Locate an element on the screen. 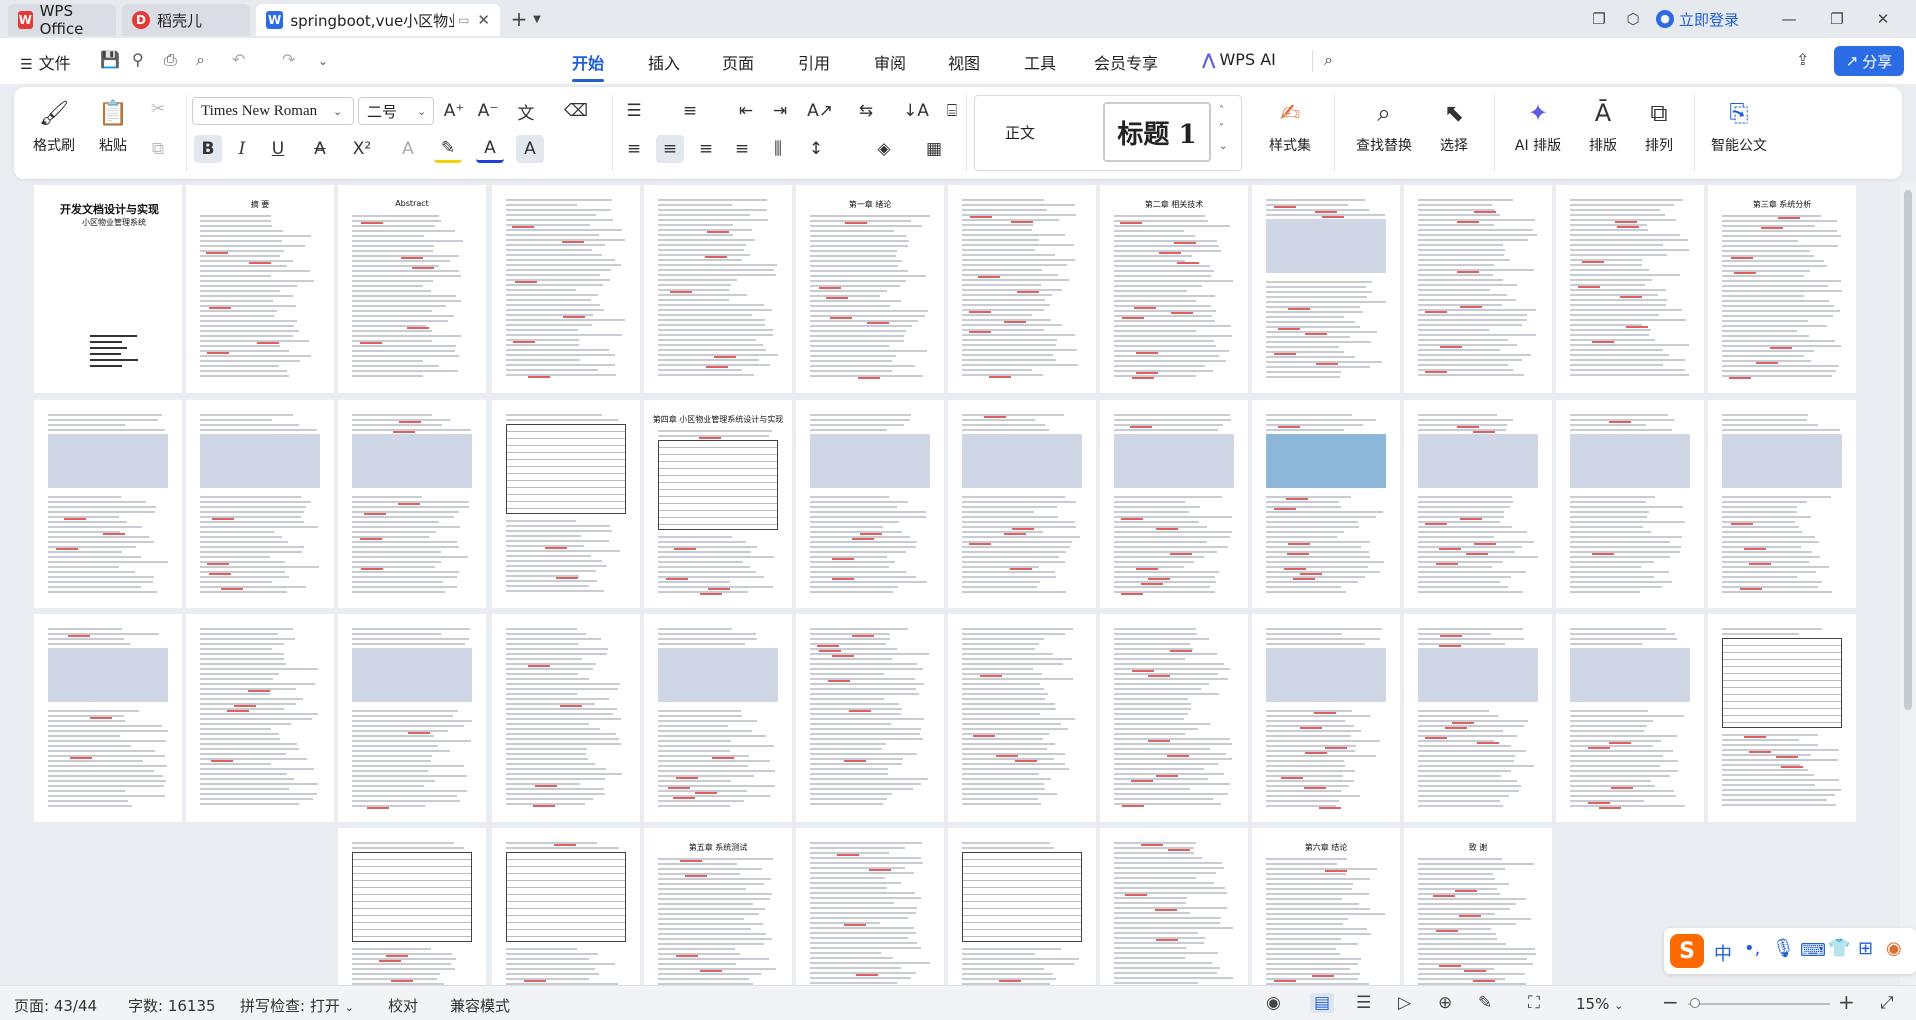  phonetic-guide-icon: 文 is located at coordinates (526, 111).